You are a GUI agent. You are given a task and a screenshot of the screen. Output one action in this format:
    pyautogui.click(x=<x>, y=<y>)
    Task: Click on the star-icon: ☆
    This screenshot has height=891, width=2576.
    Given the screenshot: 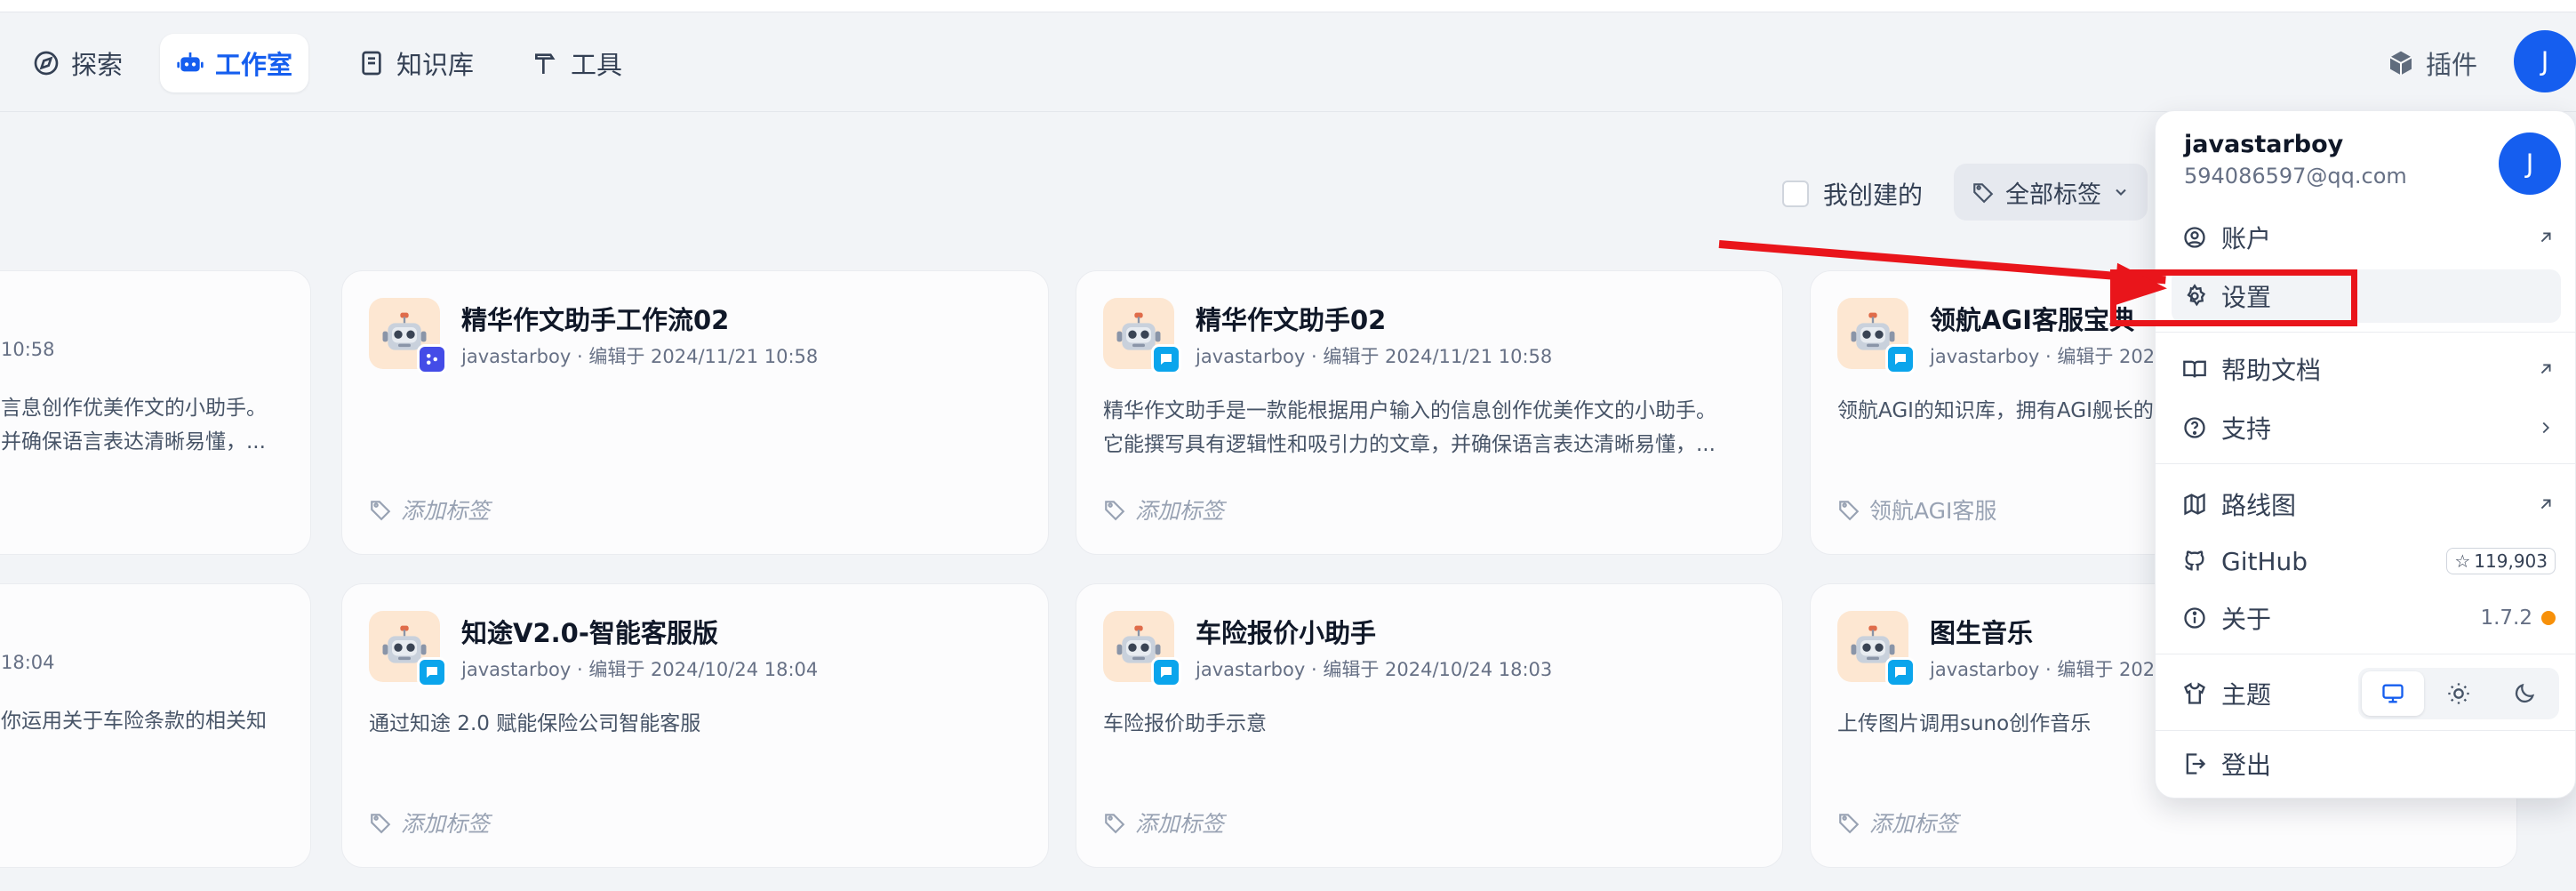 What is the action you would take?
    pyautogui.click(x=2462, y=561)
    